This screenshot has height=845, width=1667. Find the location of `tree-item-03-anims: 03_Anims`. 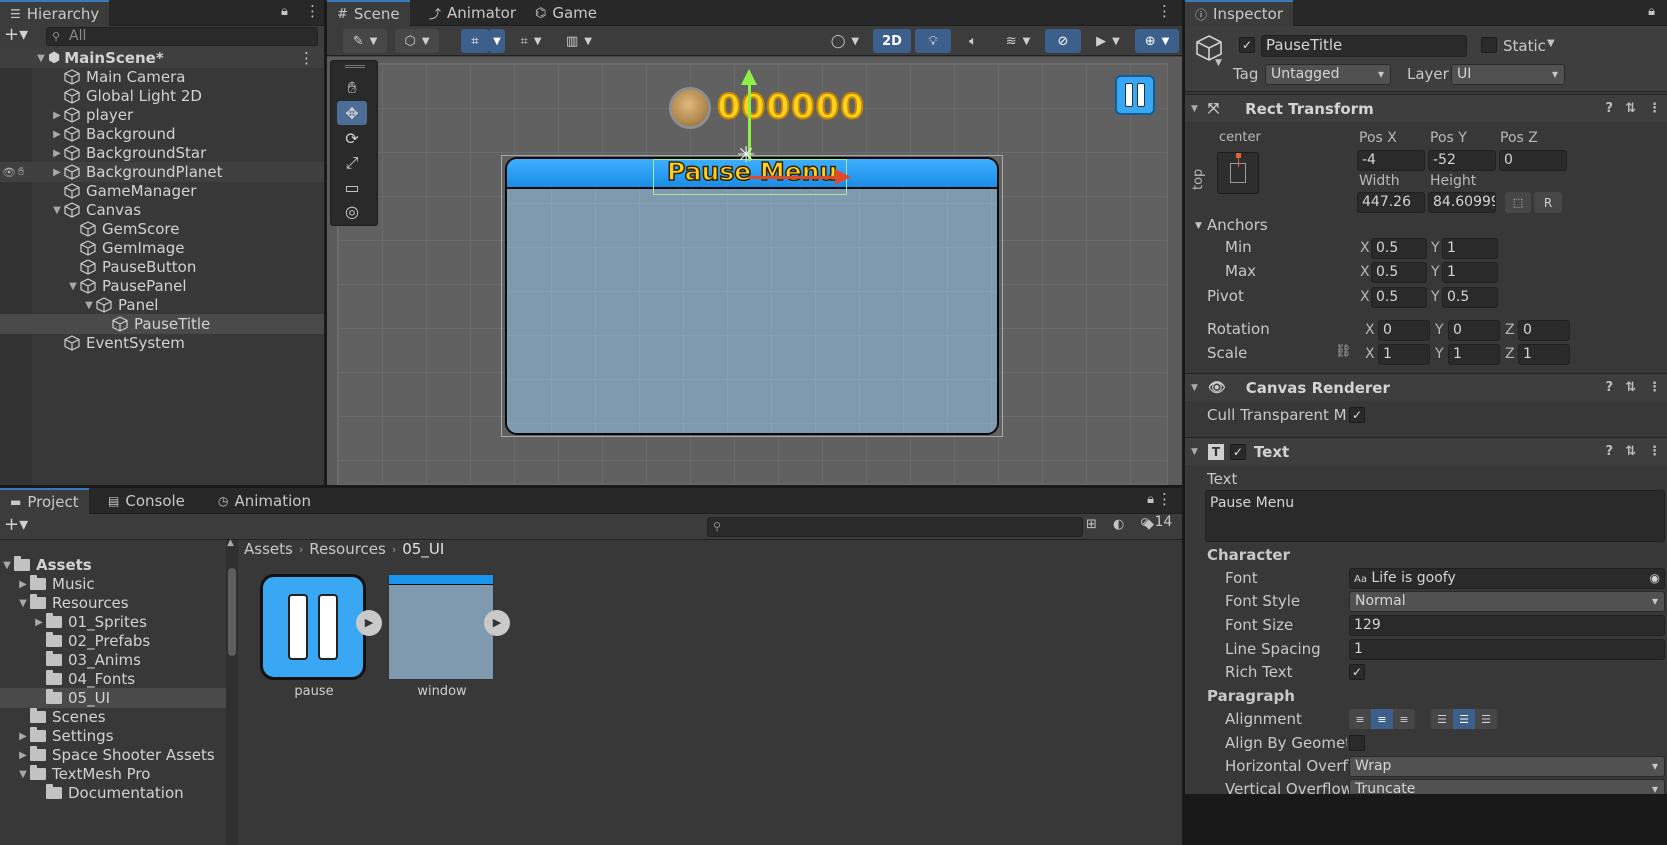

tree-item-03-anims: 03_Anims is located at coordinates (118, 660).